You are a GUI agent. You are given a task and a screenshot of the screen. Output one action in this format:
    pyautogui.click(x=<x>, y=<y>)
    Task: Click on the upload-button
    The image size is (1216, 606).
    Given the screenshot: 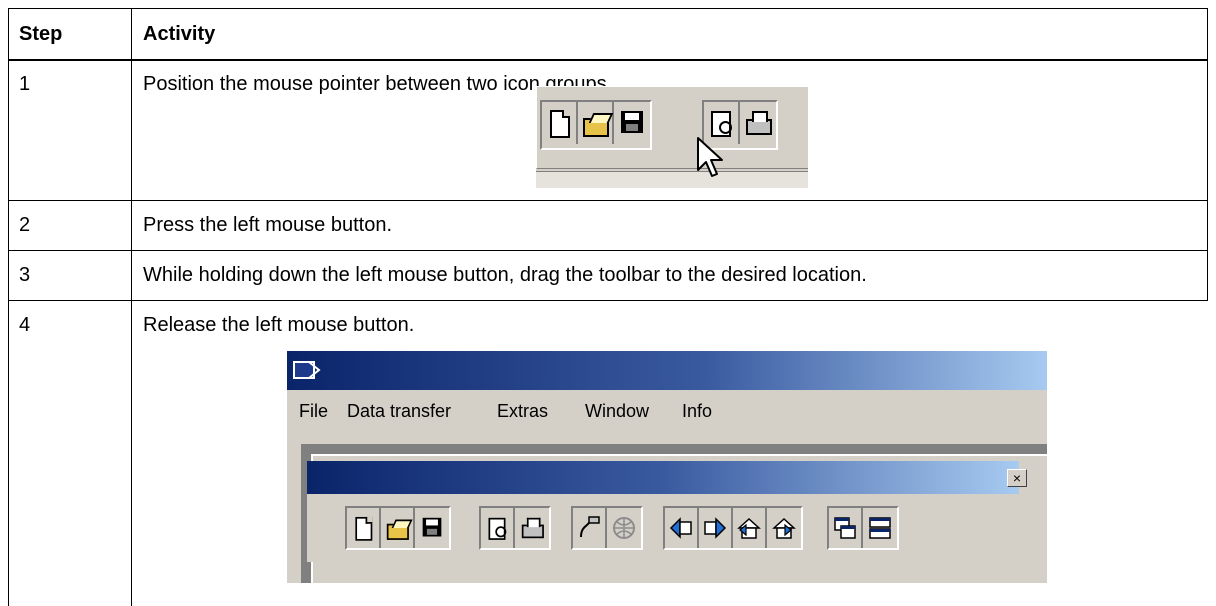 What is the action you would take?
    pyautogui.click(x=750, y=528)
    